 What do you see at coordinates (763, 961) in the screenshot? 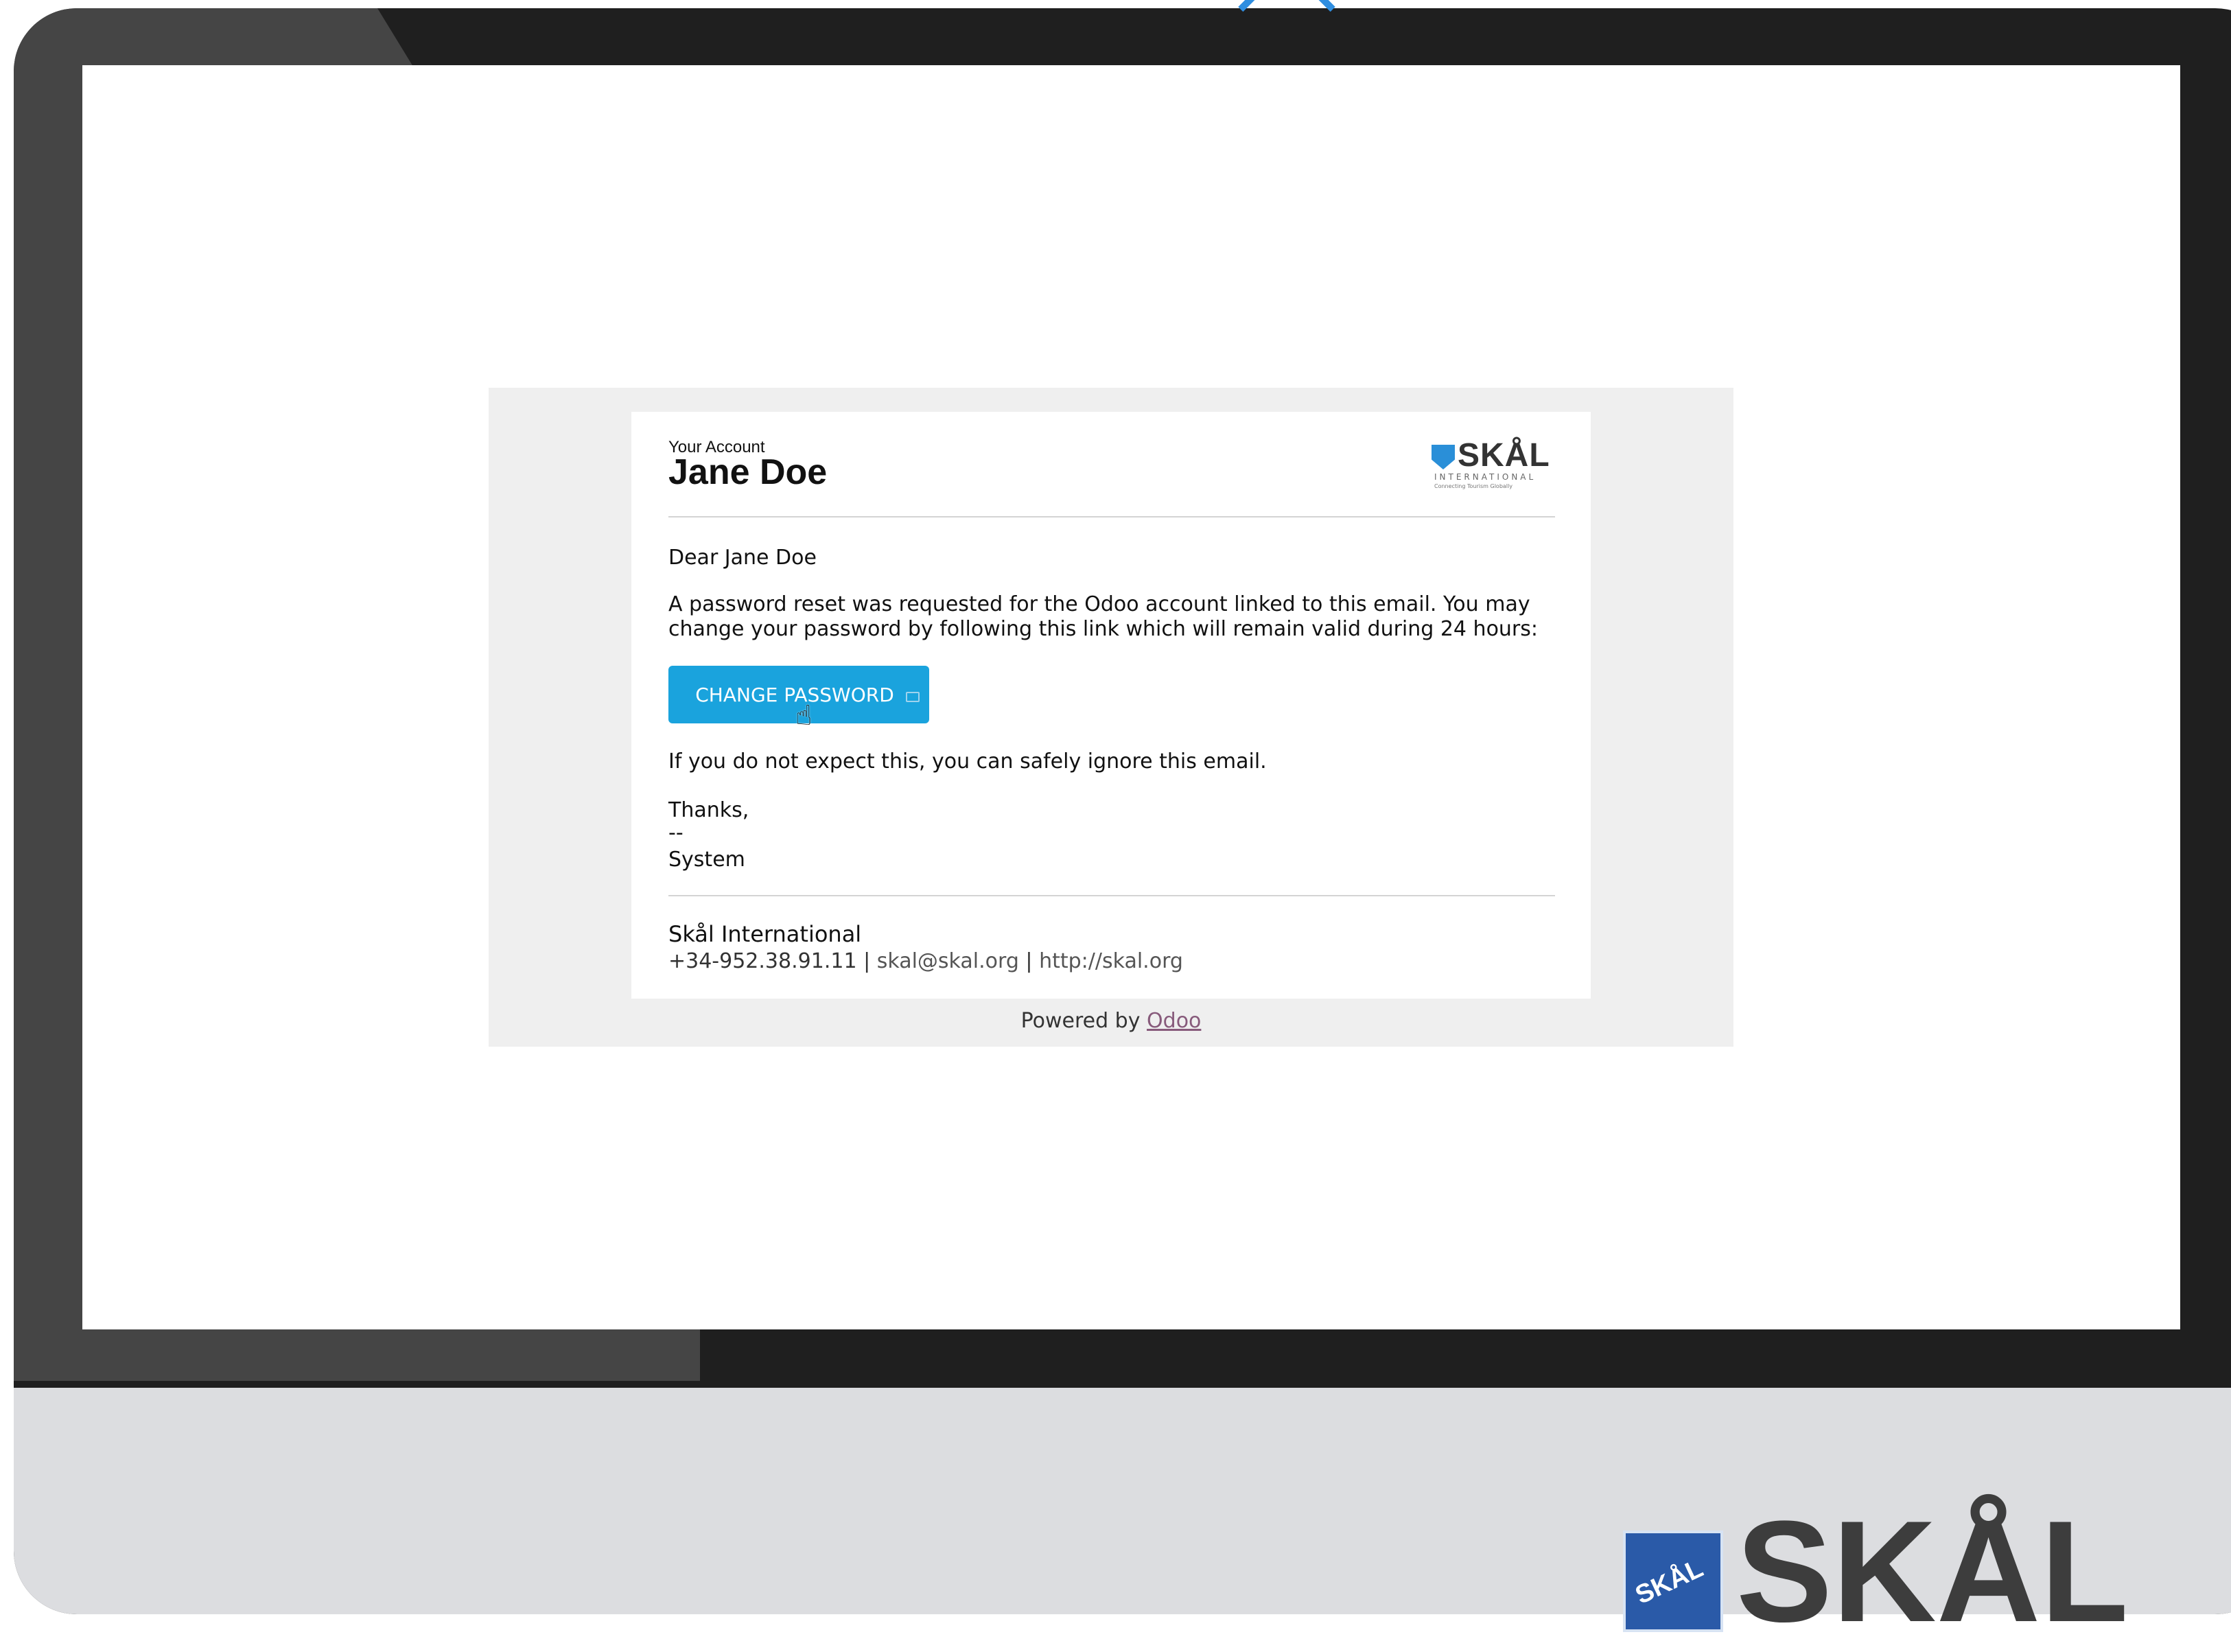
I see `footer-phone: +34-952.38.91.11` at bounding box center [763, 961].